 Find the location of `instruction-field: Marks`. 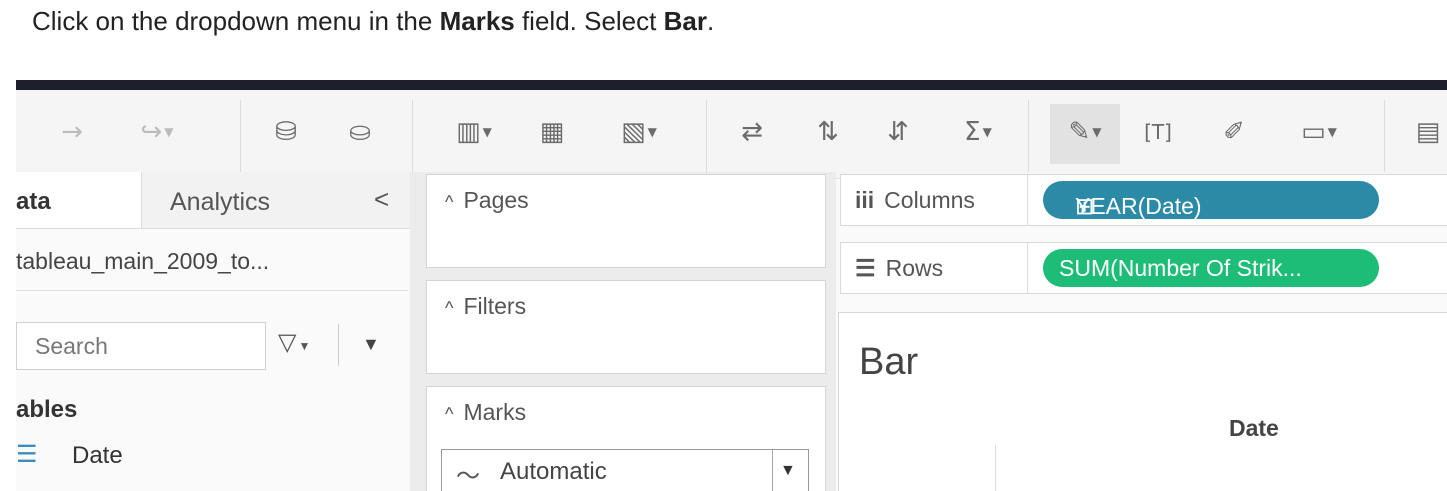

instruction-field: Marks is located at coordinates (477, 21).